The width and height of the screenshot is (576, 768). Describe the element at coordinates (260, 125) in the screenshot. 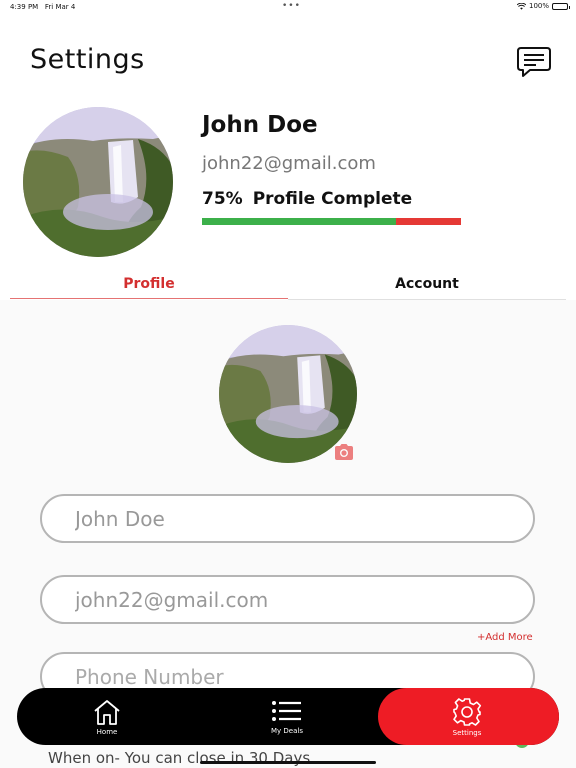

I see `user-name: John Doe` at that location.